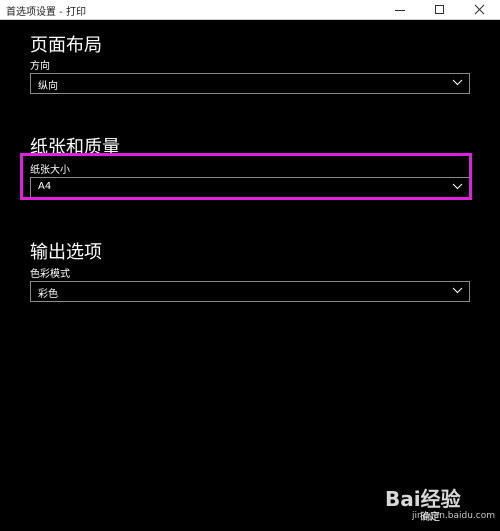  What do you see at coordinates (48, 294) in the screenshot?
I see `color-mode-value: 彩色` at bounding box center [48, 294].